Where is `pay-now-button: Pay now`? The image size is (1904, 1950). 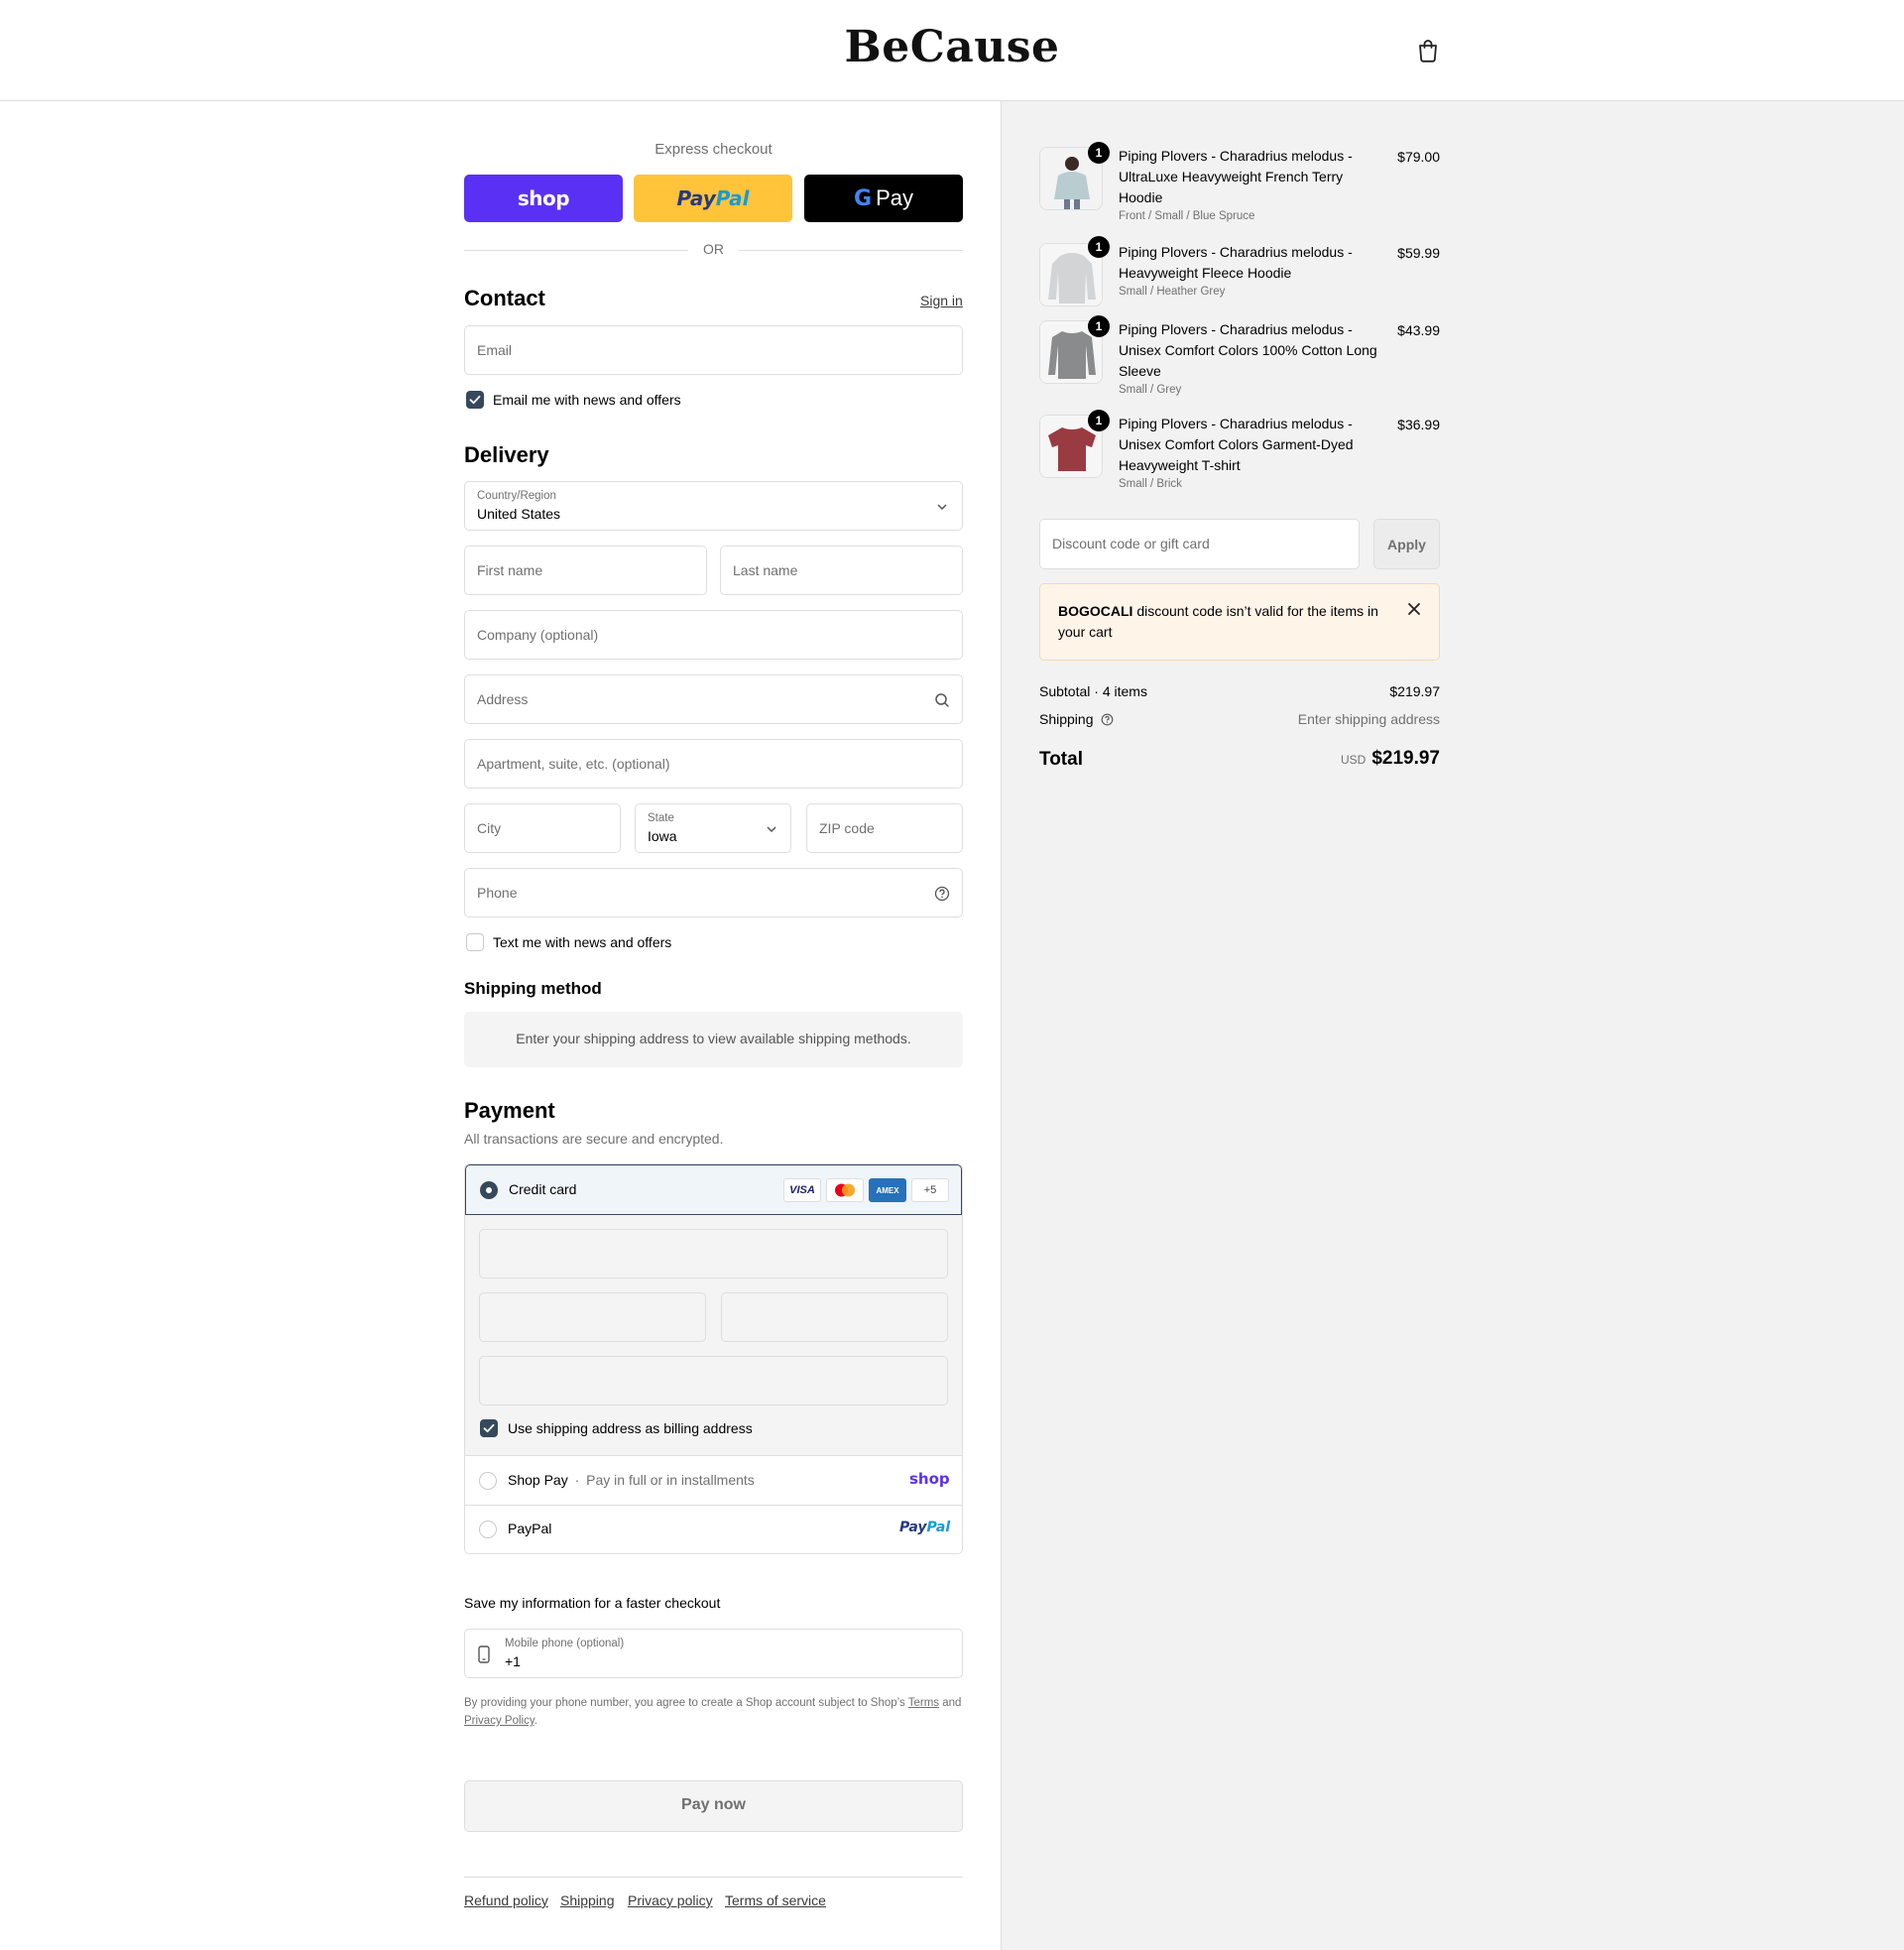 pay-now-button: Pay now is located at coordinates (713, 1806).